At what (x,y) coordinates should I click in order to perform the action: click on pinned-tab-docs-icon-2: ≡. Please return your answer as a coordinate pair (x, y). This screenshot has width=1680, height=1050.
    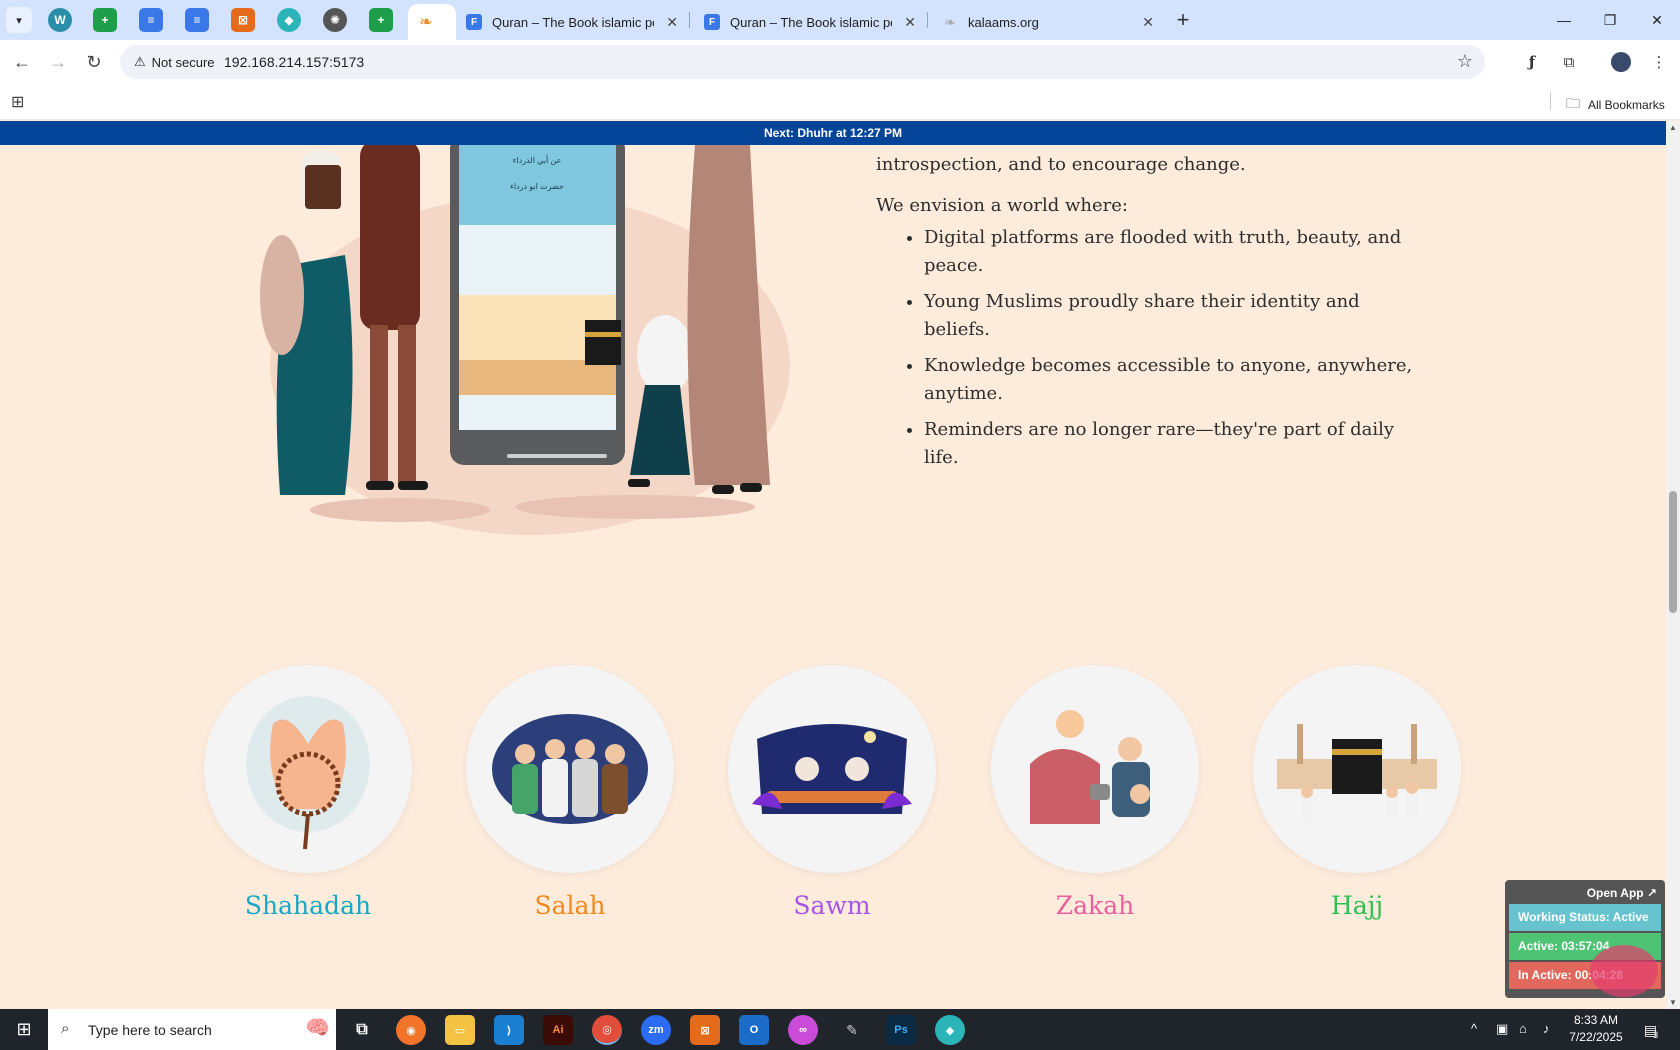
    Looking at the image, I should click on (197, 20).